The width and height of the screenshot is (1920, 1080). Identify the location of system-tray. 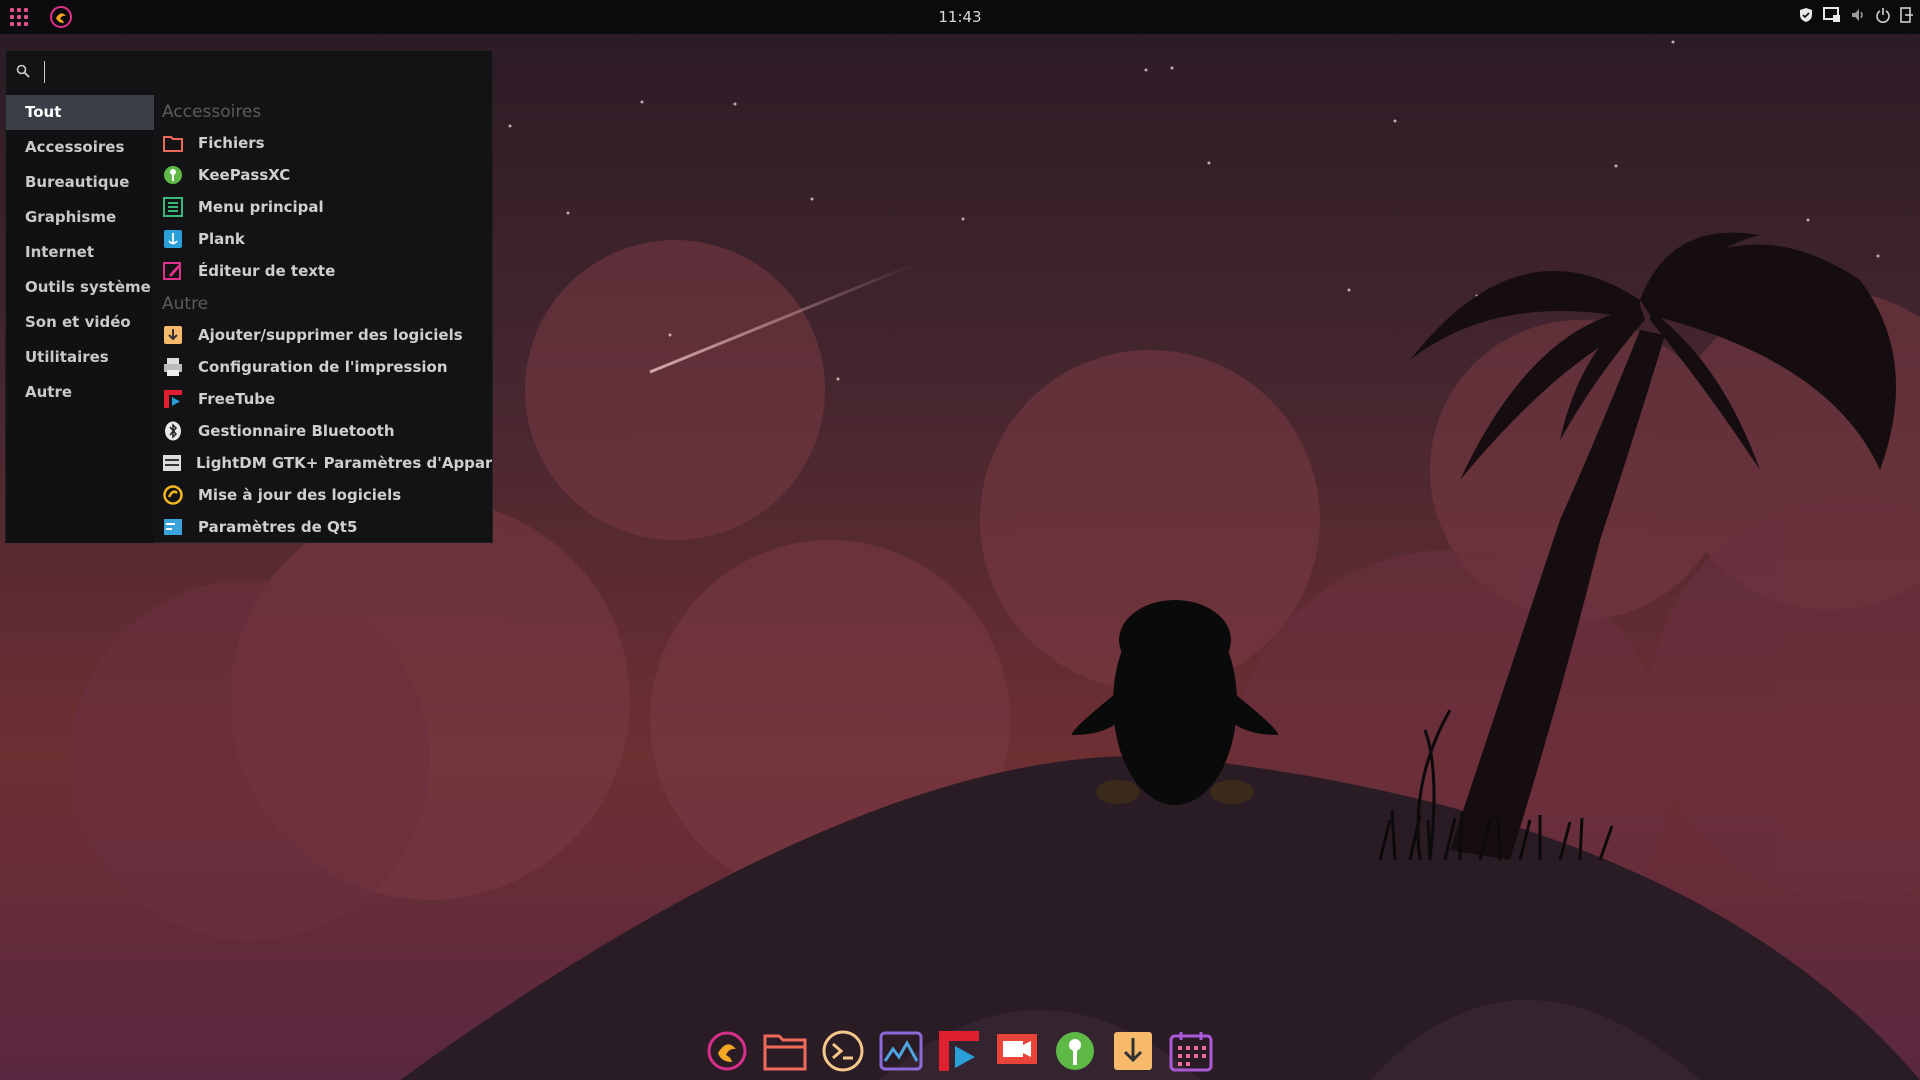
(1856, 15).